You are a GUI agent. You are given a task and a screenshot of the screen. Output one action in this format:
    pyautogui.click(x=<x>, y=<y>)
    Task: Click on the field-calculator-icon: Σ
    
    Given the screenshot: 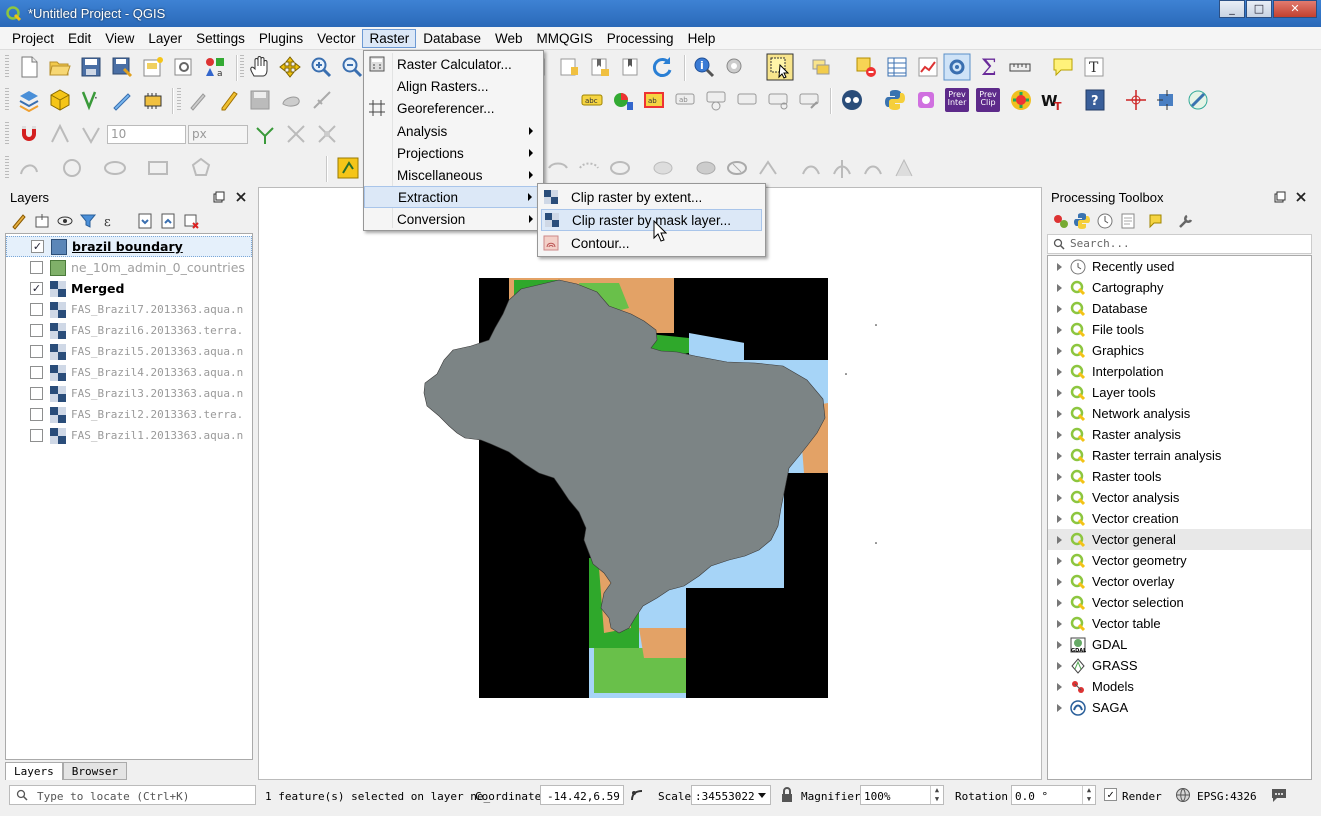 What is the action you would take?
    pyautogui.click(x=990, y=67)
    